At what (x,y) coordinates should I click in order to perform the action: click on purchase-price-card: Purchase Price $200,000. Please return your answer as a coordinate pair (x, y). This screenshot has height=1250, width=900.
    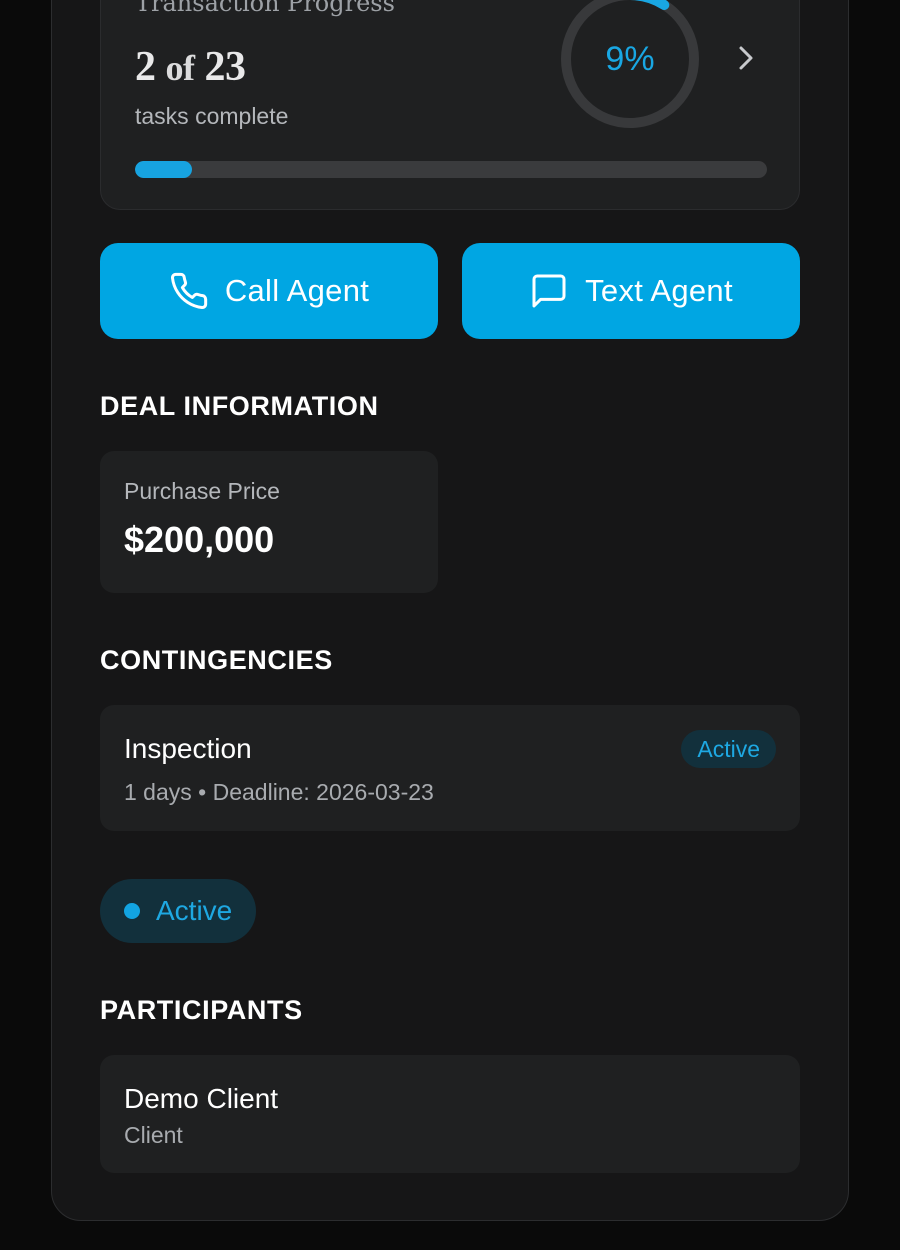
    Looking at the image, I should click on (269, 522).